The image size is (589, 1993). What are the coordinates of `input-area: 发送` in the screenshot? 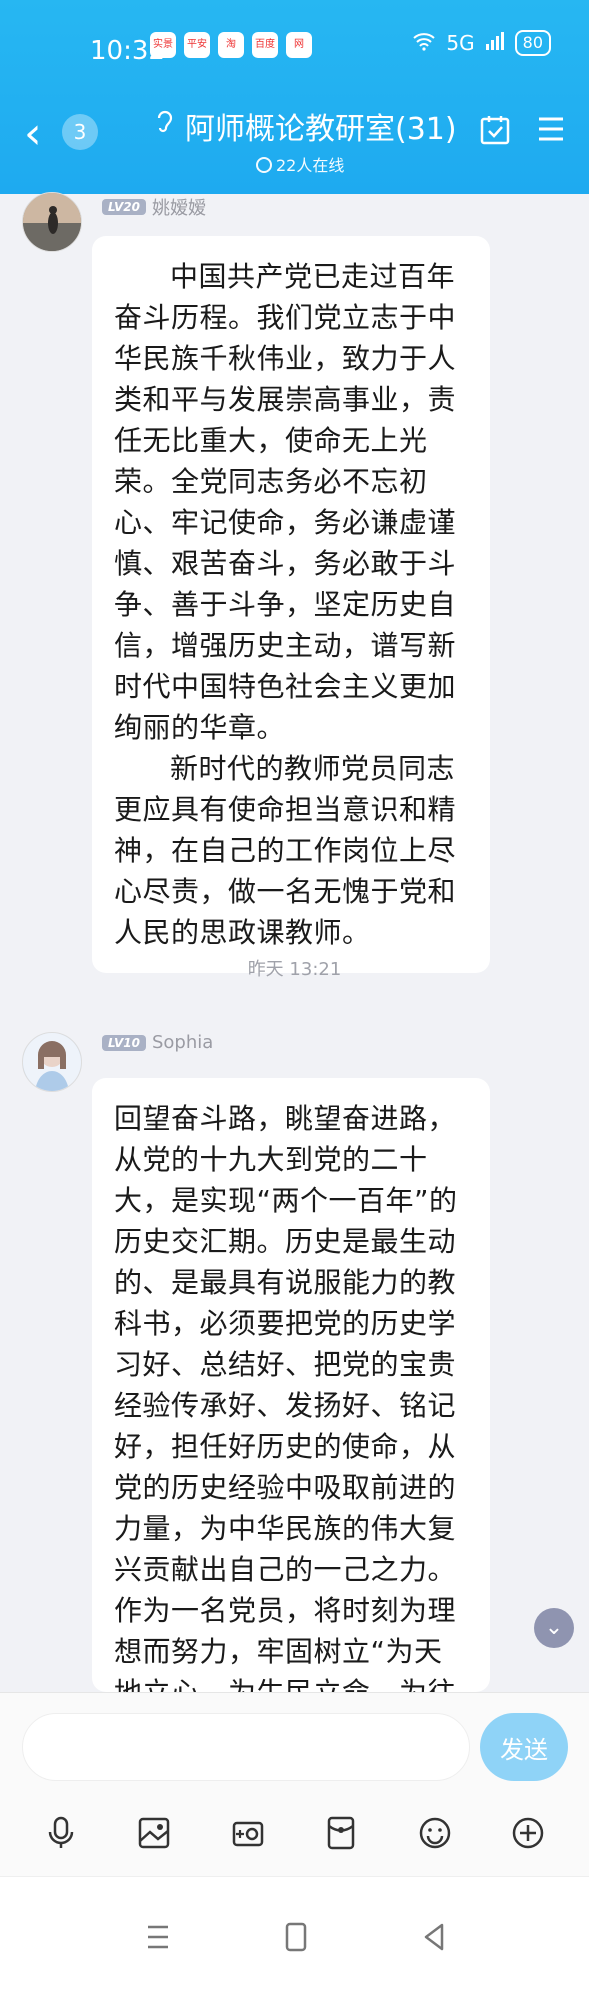 It's located at (294, 1784).